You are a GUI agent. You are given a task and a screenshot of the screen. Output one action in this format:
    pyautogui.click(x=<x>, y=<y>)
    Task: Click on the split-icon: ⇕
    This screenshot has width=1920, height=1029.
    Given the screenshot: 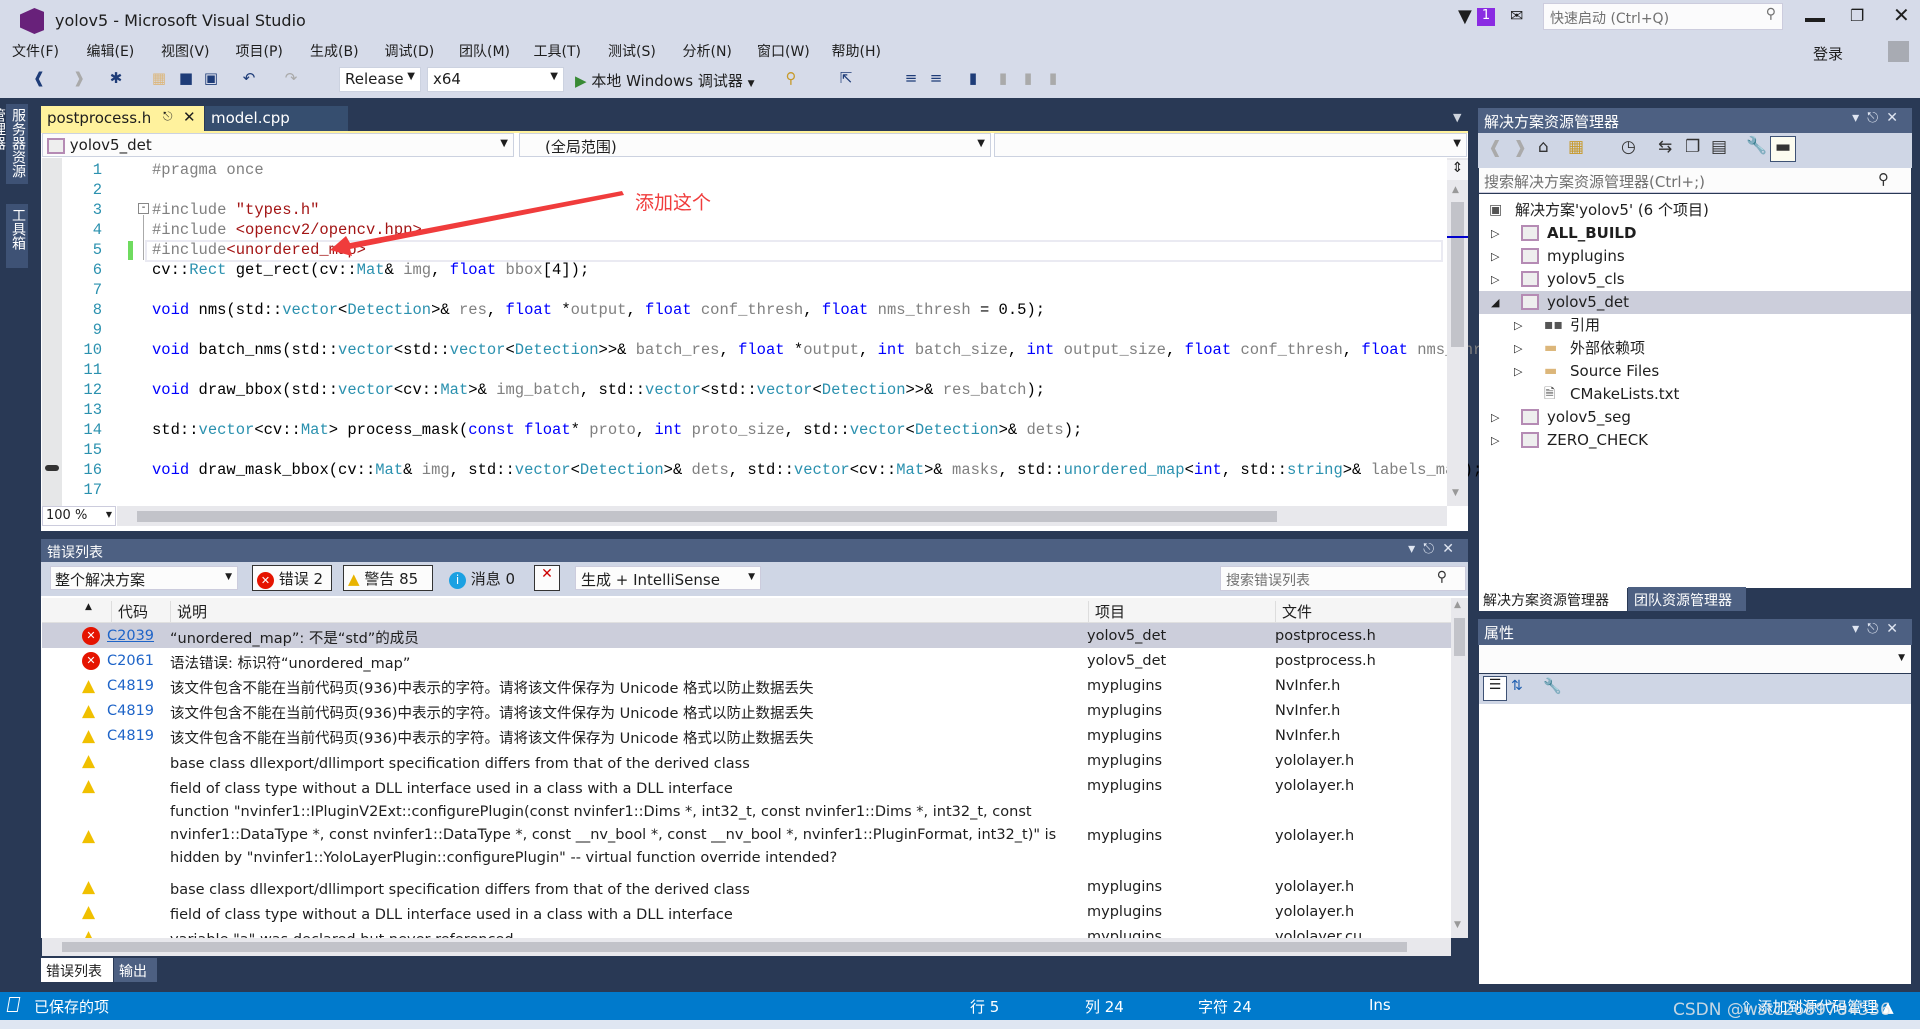 What is the action you would take?
    pyautogui.click(x=1457, y=170)
    